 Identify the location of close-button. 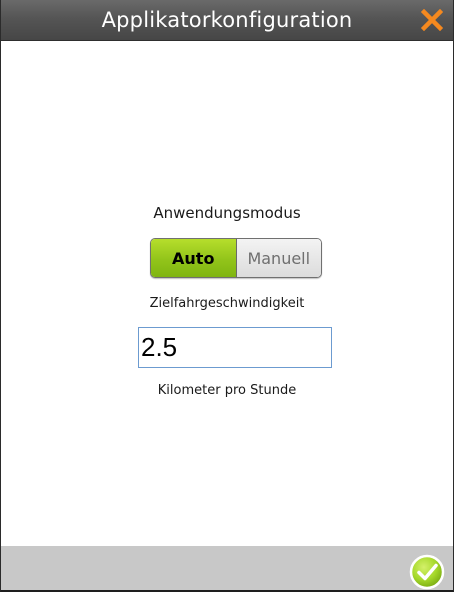
(432, 20).